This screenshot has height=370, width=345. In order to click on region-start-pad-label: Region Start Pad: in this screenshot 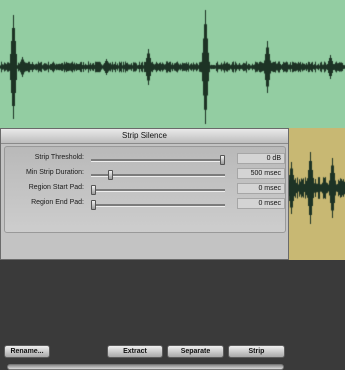, I will do `click(56, 187)`.